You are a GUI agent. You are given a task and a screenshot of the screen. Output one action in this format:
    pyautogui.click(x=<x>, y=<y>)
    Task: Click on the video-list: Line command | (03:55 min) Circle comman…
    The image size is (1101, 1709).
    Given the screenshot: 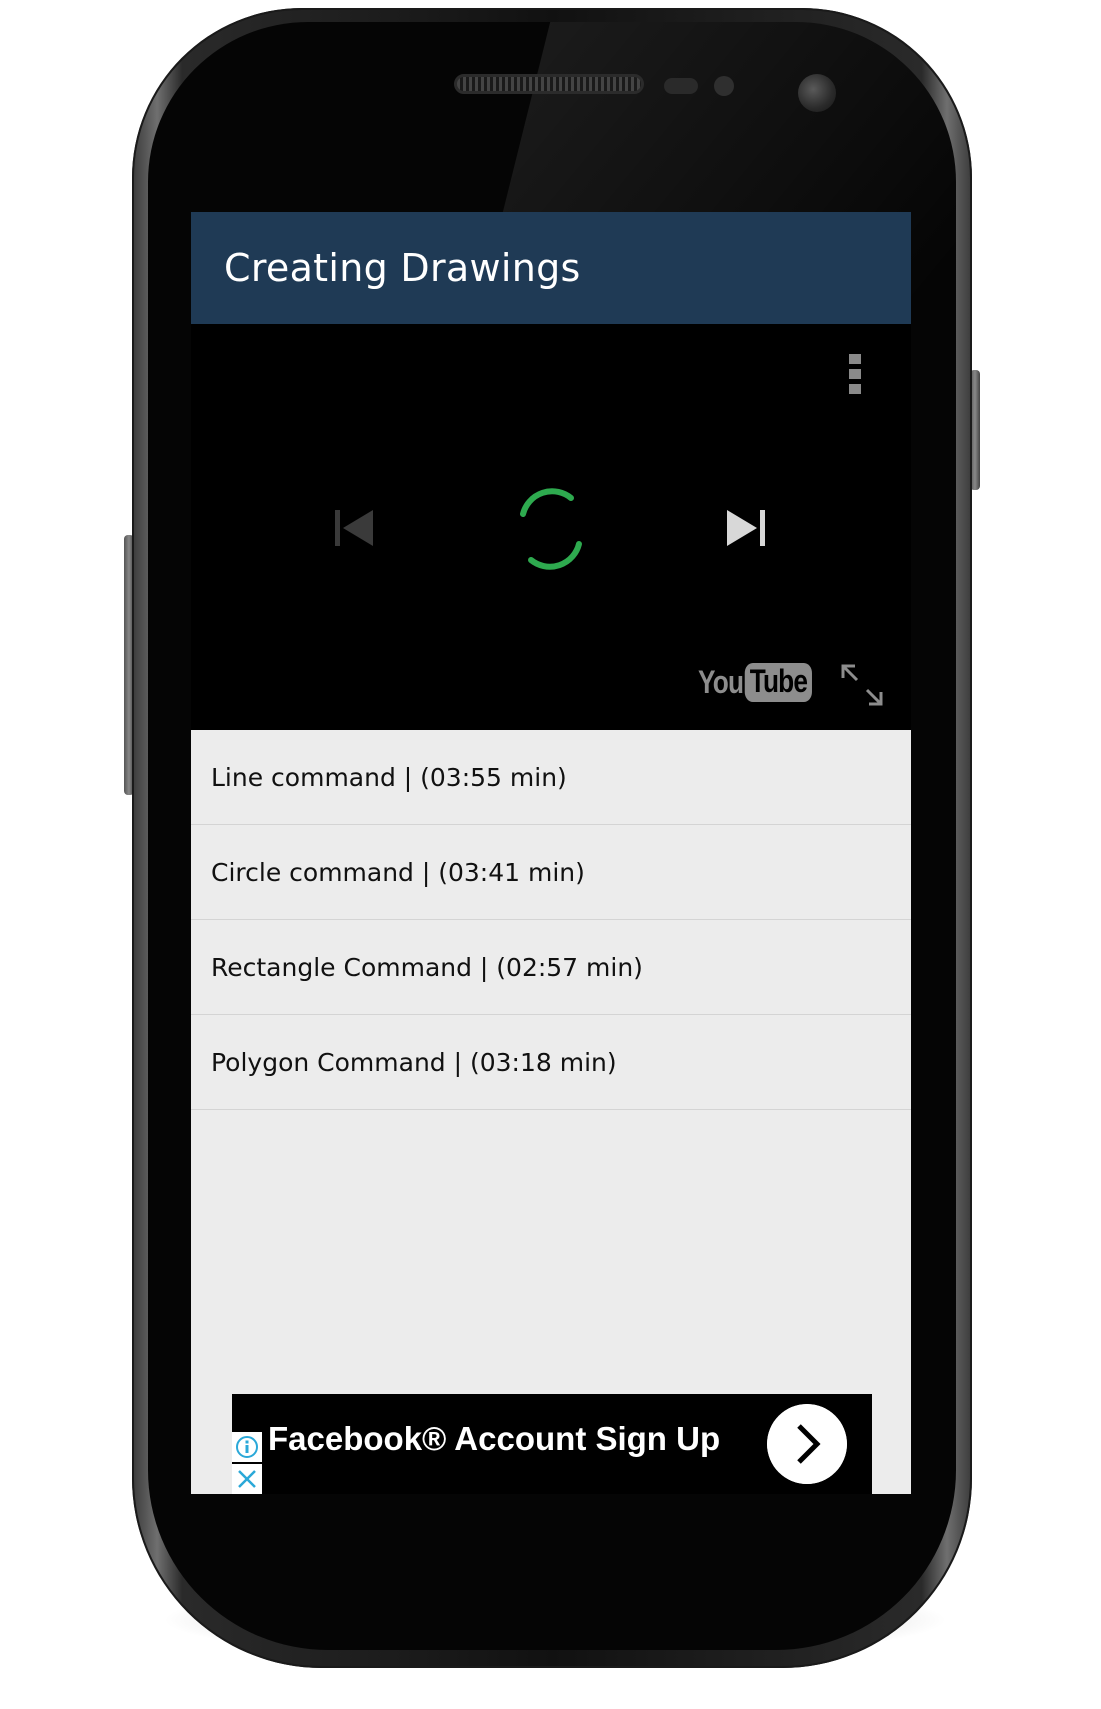 What is the action you would take?
    pyautogui.click(x=551, y=920)
    